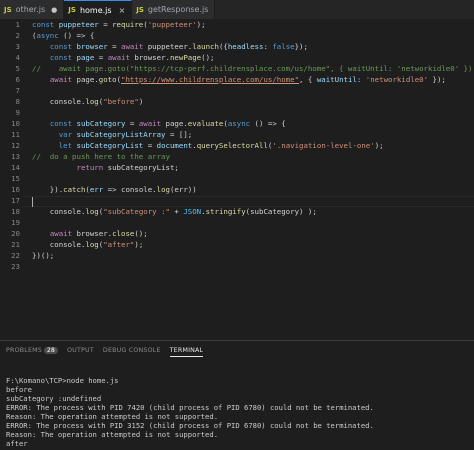 Image resolution: width=474 pixels, height=450 pixels. Describe the element at coordinates (15, 222) in the screenshot. I see `line-number: 19` at that location.